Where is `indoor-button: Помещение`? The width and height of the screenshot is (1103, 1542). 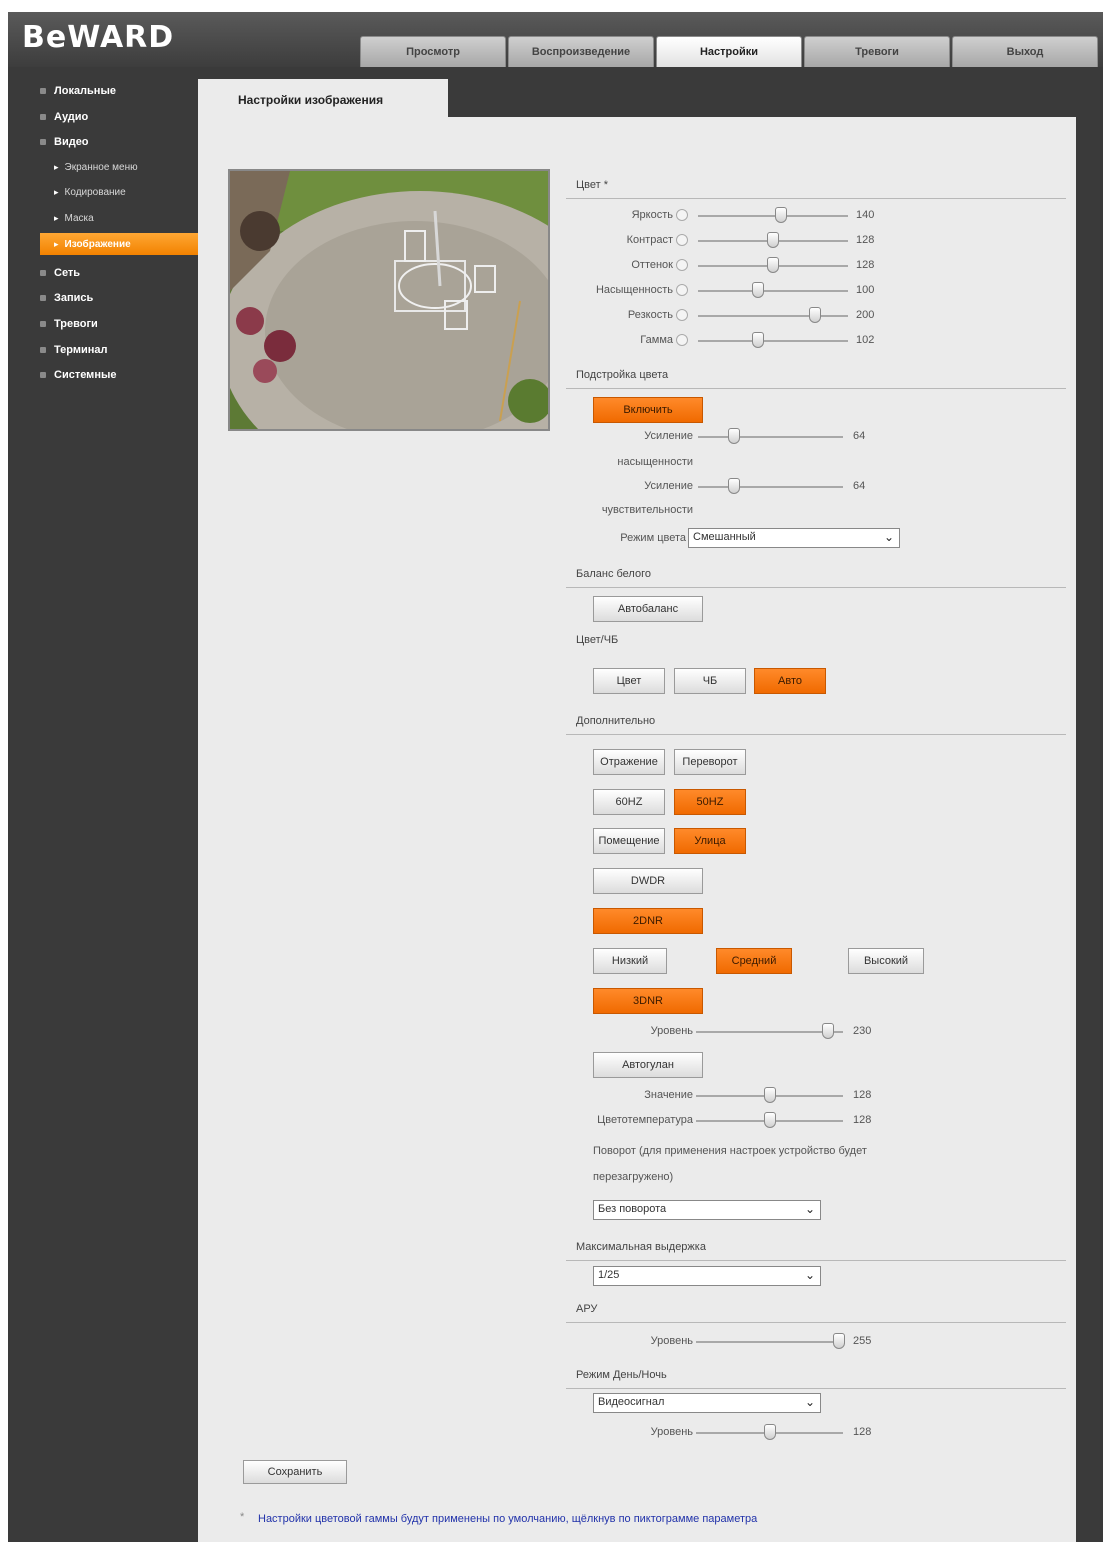
indoor-button: Помещение is located at coordinates (629, 841).